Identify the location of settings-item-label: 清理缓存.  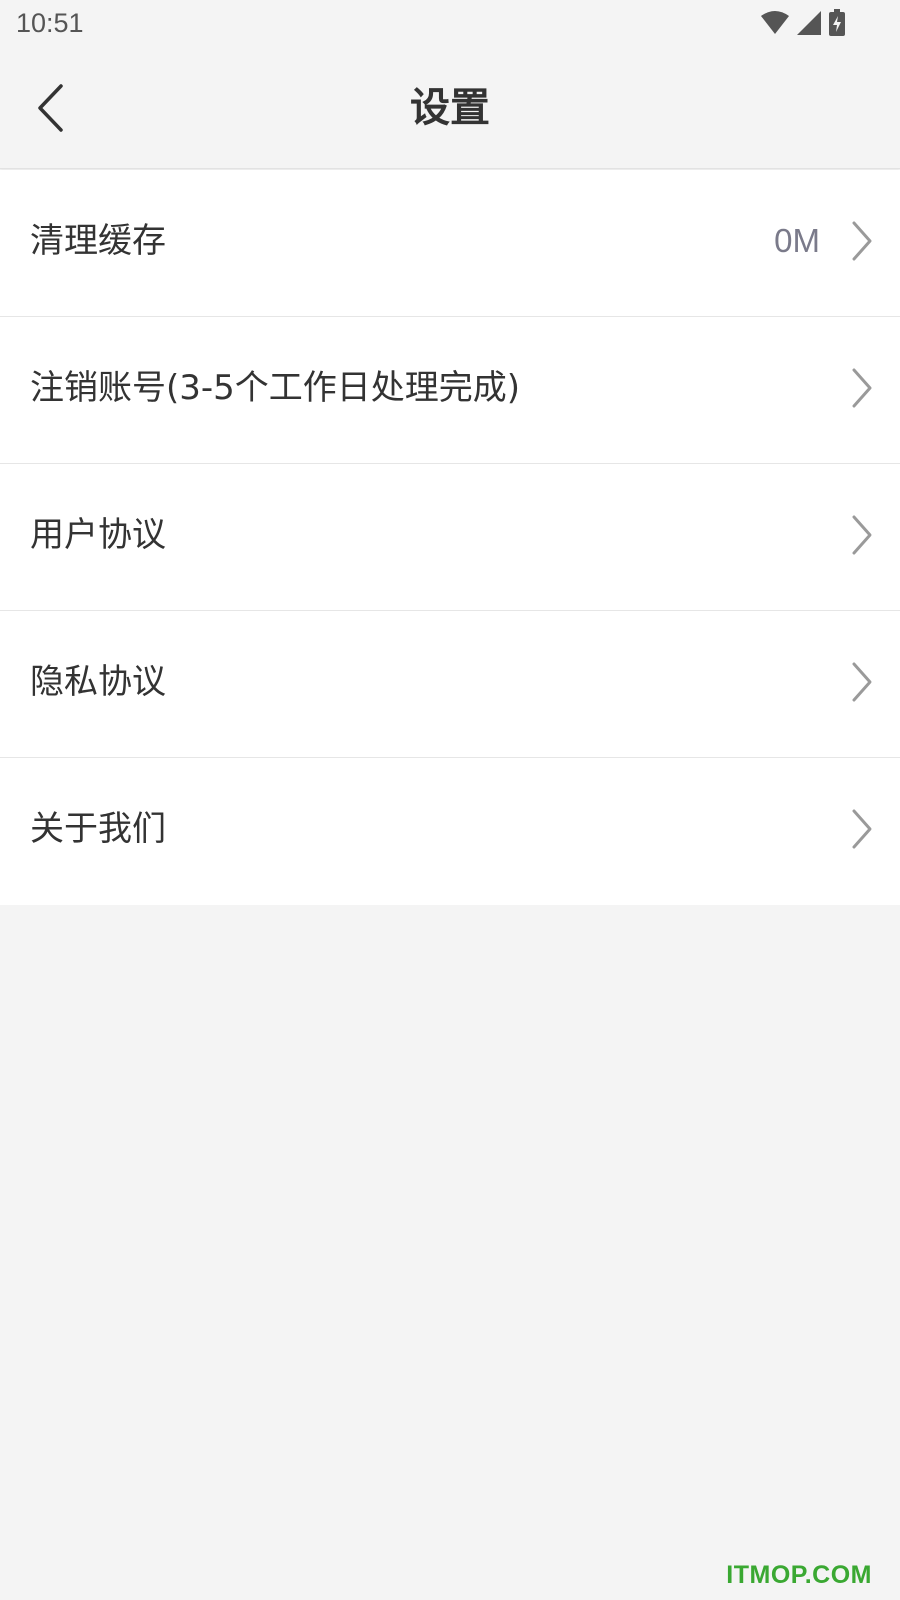
(98, 241).